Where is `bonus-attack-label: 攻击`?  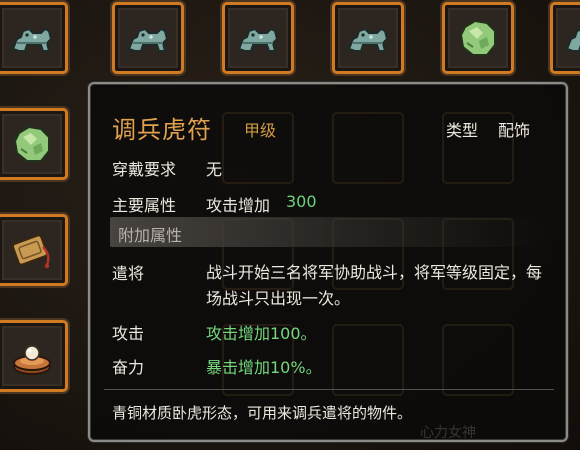
bonus-attack-label: 攻击 is located at coordinates (128, 333).